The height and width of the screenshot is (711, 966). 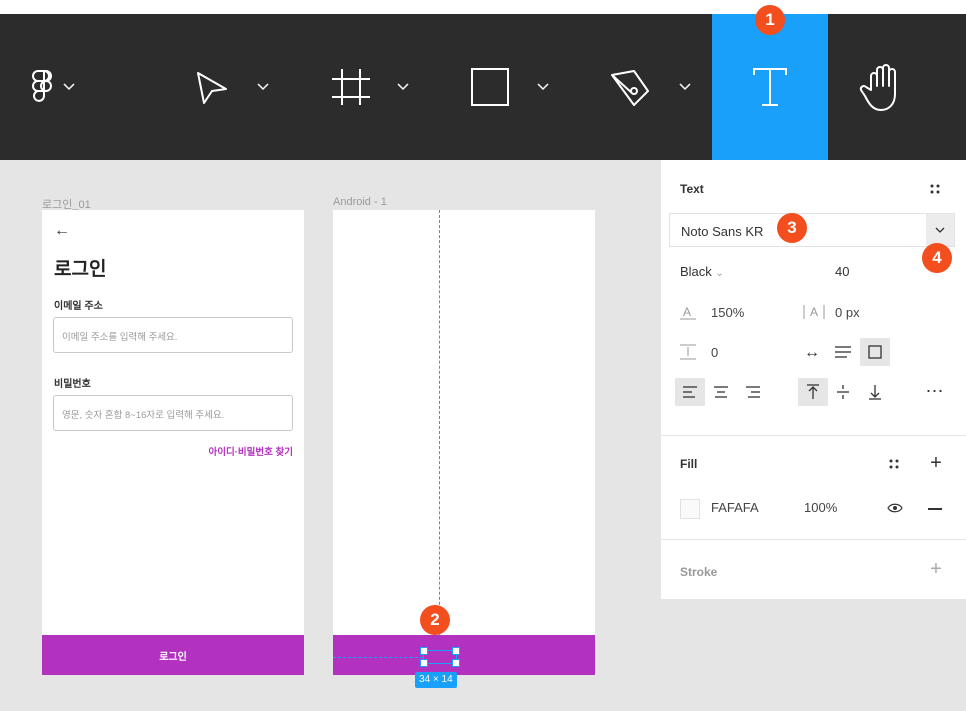 I want to click on fill-color-swatch, so click(x=690, y=509).